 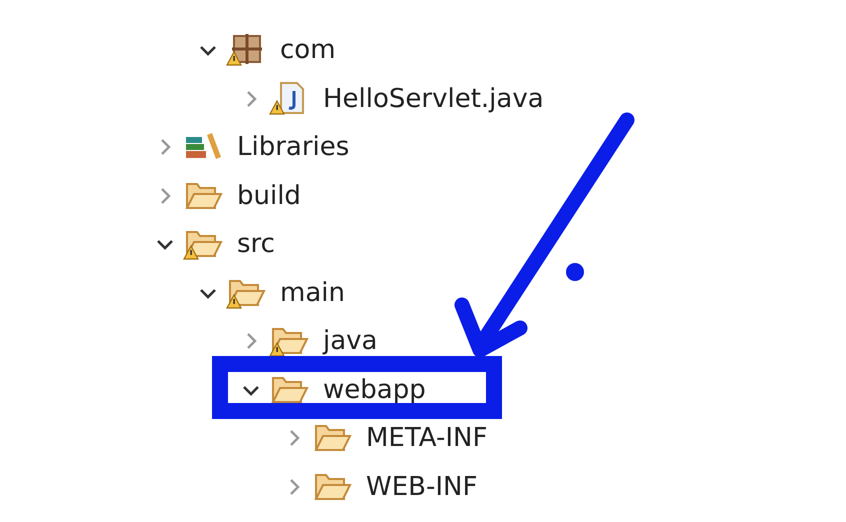 I want to click on tree-item-label: Libraries, so click(x=293, y=147).